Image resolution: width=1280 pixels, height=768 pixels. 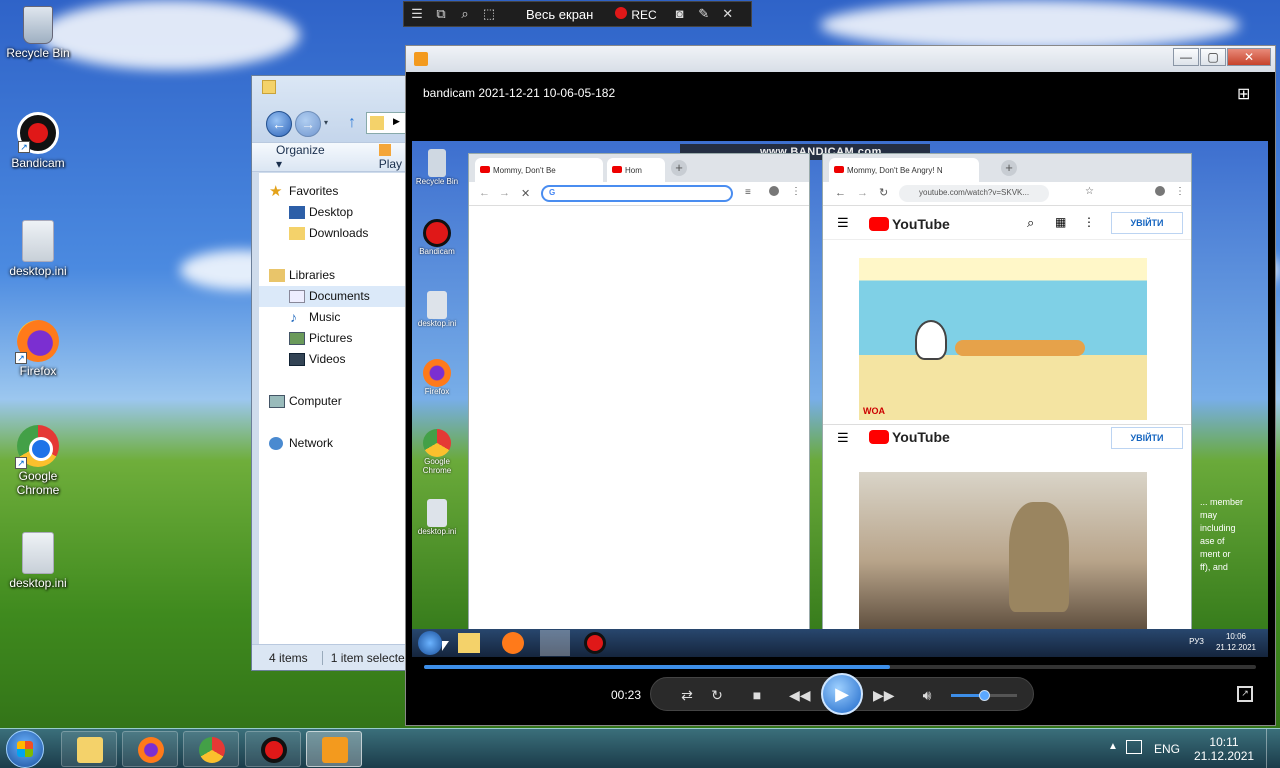 What do you see at coordinates (1273, 748) in the screenshot?
I see `show-desktop-button` at bounding box center [1273, 748].